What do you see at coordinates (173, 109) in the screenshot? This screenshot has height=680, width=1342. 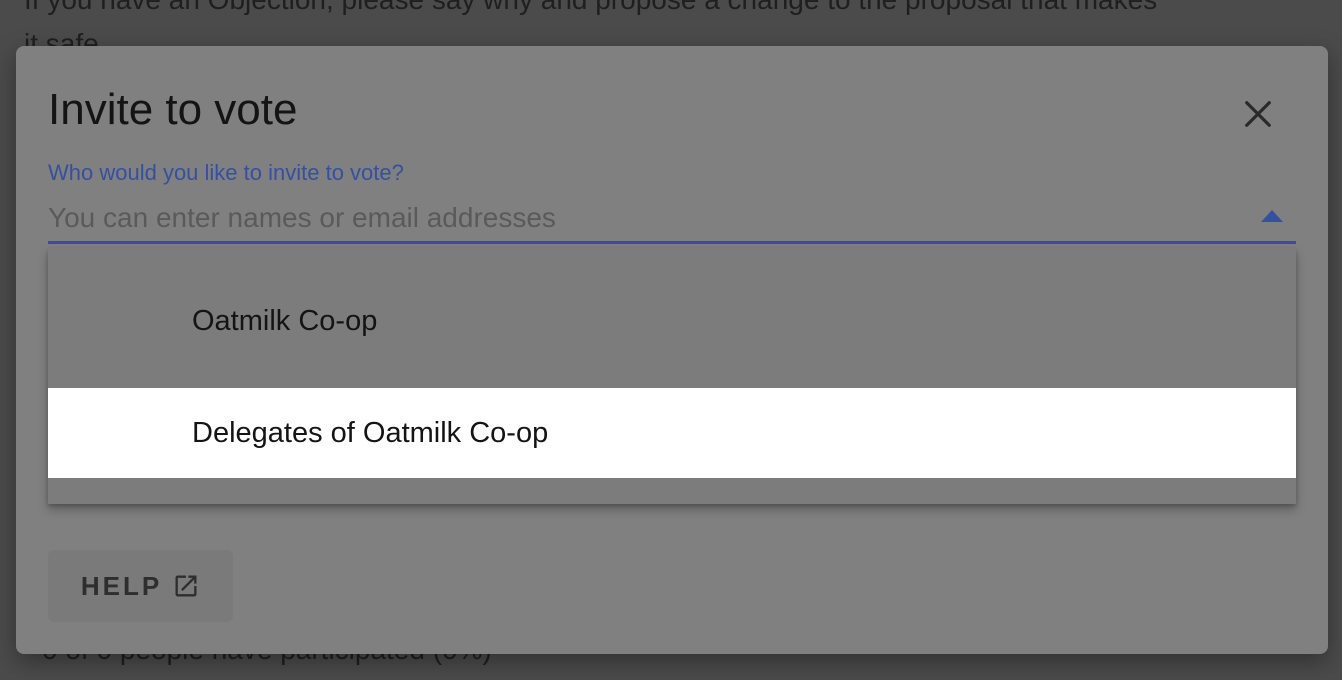 I see `dialog-title: Invite to vote` at bounding box center [173, 109].